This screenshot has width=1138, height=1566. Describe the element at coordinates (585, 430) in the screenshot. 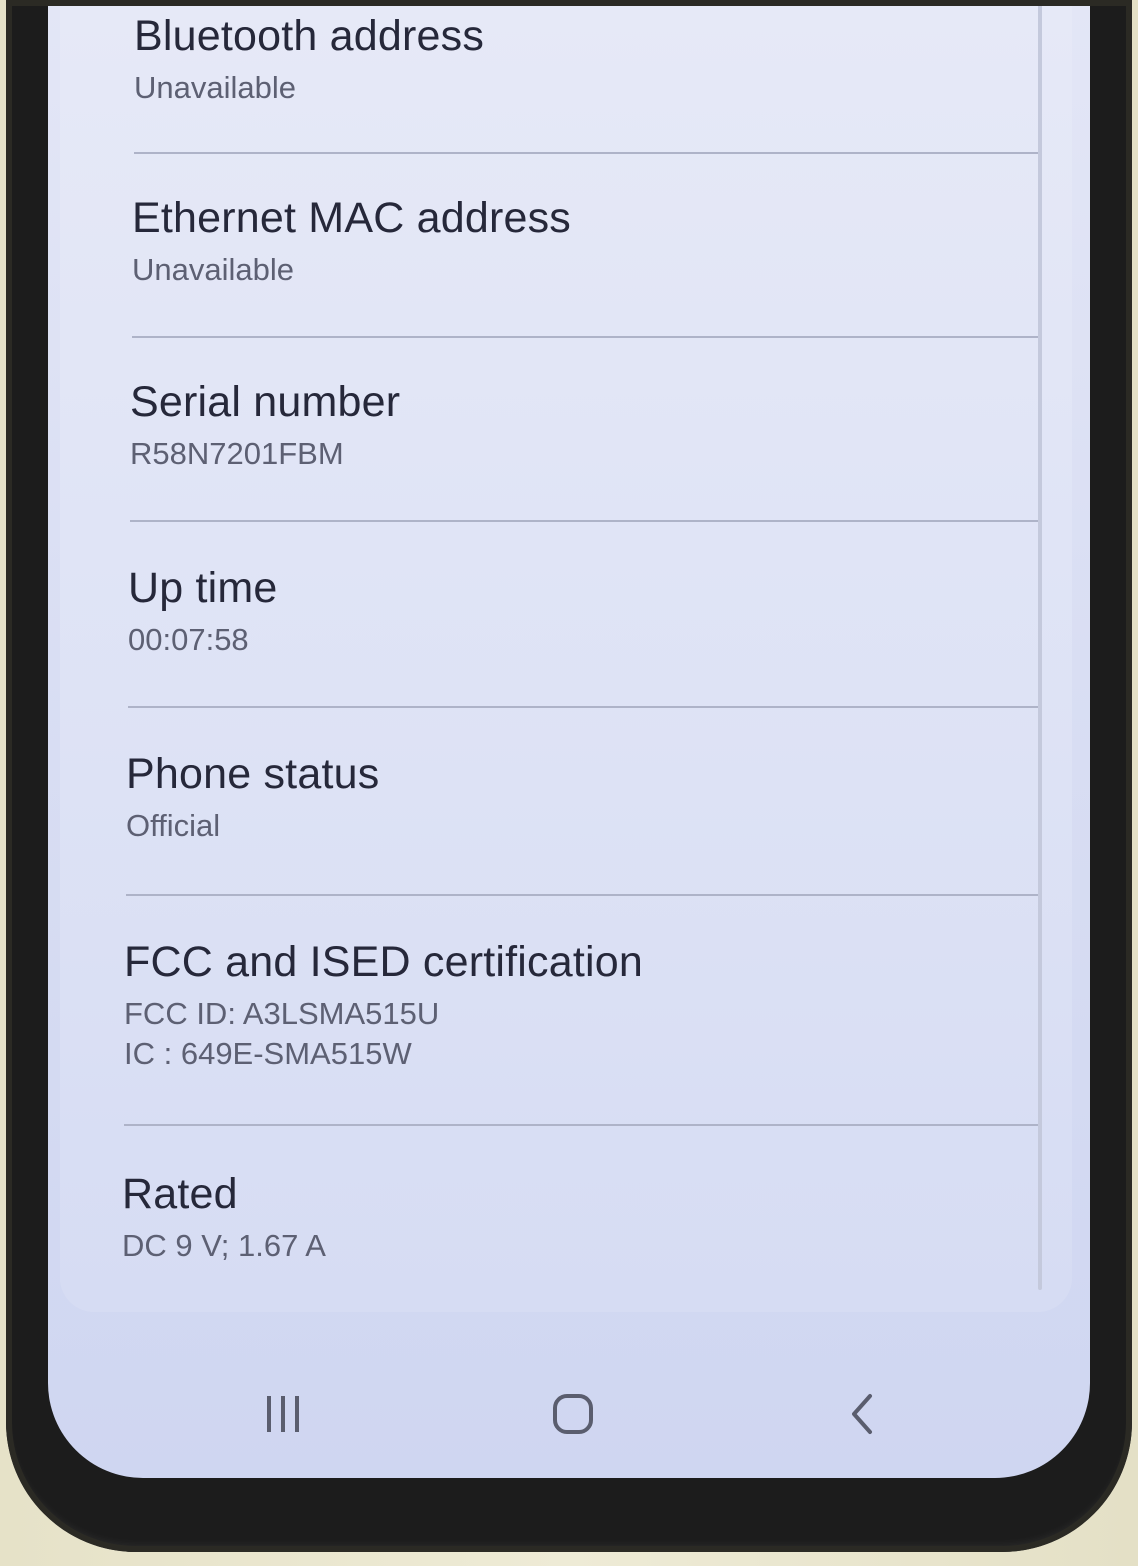

I see `list-item-serial-number: Serial number R58N7201FBM` at that location.